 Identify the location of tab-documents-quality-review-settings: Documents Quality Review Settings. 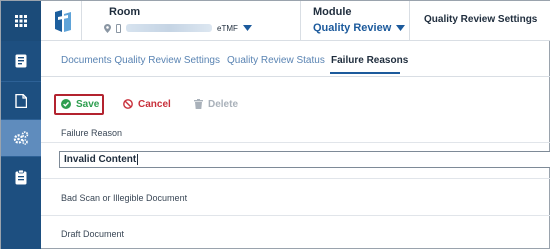
(140, 60).